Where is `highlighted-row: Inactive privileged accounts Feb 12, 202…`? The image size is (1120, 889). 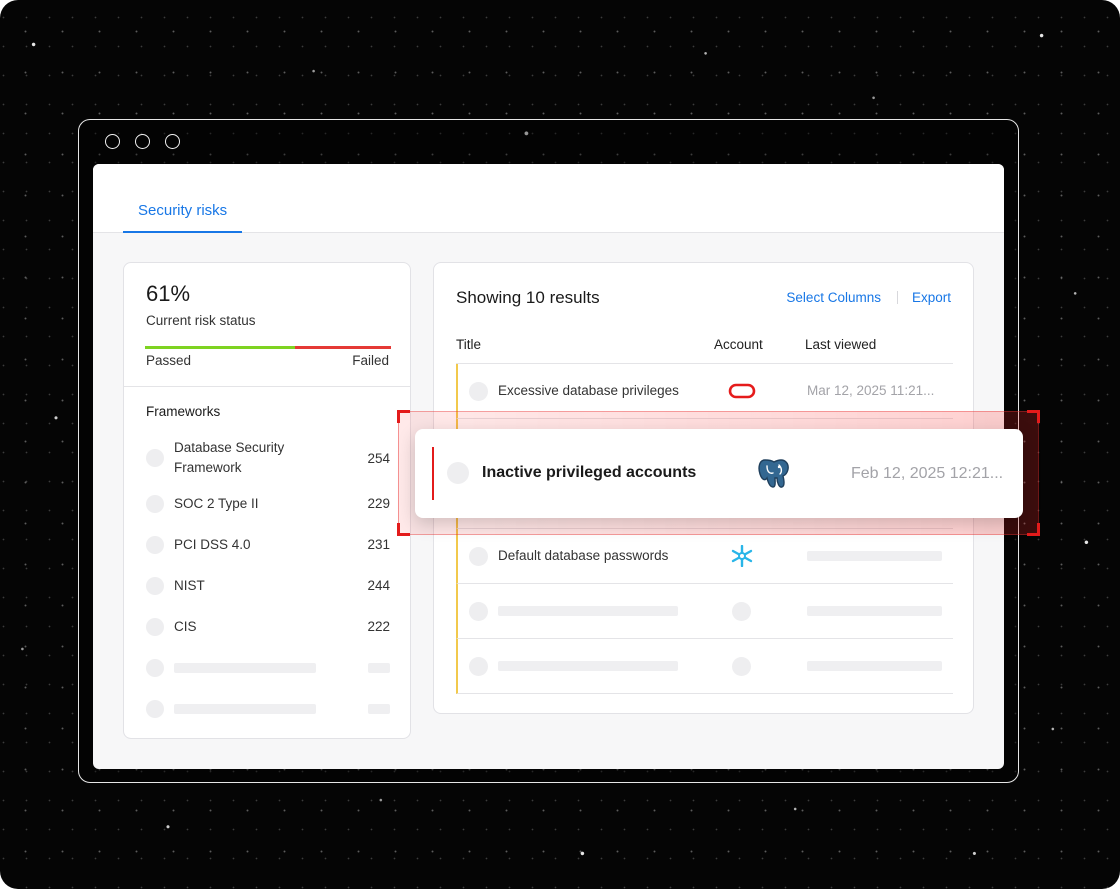 highlighted-row: Inactive privileged accounts Feb 12, 202… is located at coordinates (719, 473).